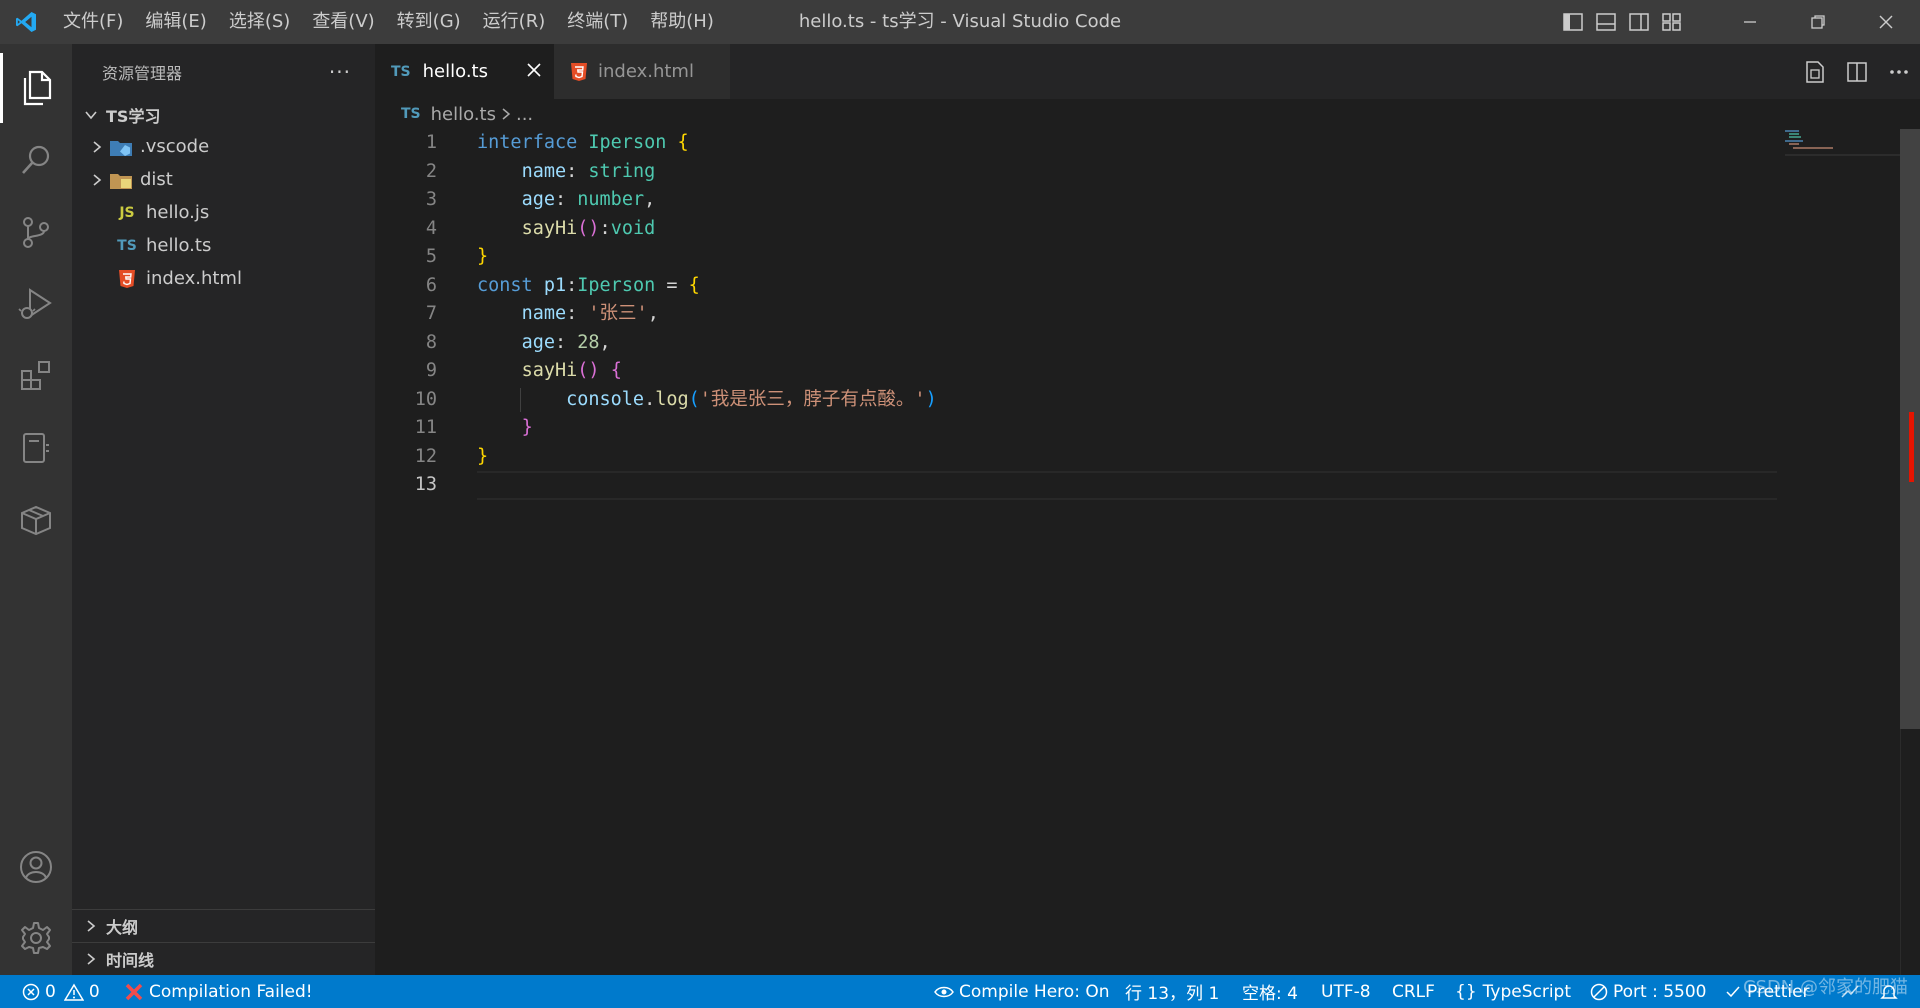 Image resolution: width=1920 pixels, height=1008 pixels. Describe the element at coordinates (1815, 71) in the screenshot. I see `open-preview-icon` at that location.